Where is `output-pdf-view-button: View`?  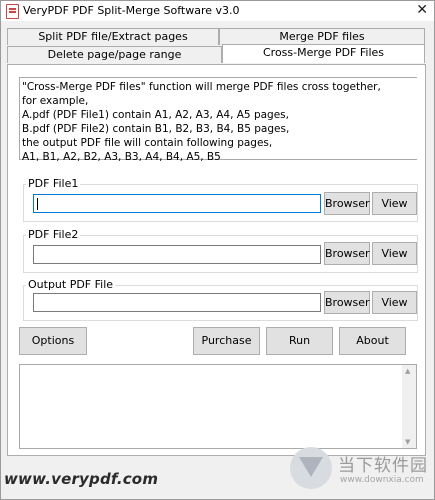
output-pdf-view-button: View is located at coordinates (394, 302).